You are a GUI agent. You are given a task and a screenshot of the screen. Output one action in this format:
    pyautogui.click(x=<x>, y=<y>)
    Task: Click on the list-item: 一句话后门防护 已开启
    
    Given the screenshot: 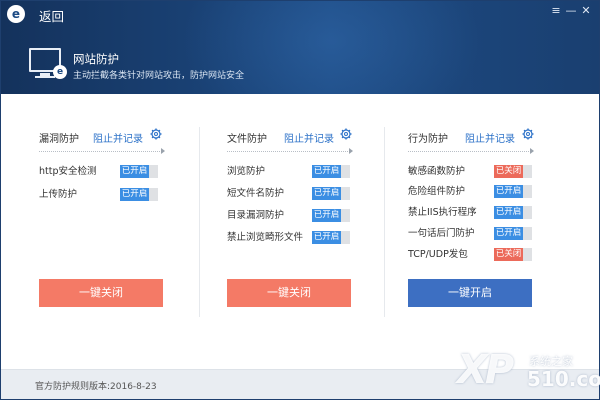 What is the action you would take?
    pyautogui.click(x=473, y=234)
    